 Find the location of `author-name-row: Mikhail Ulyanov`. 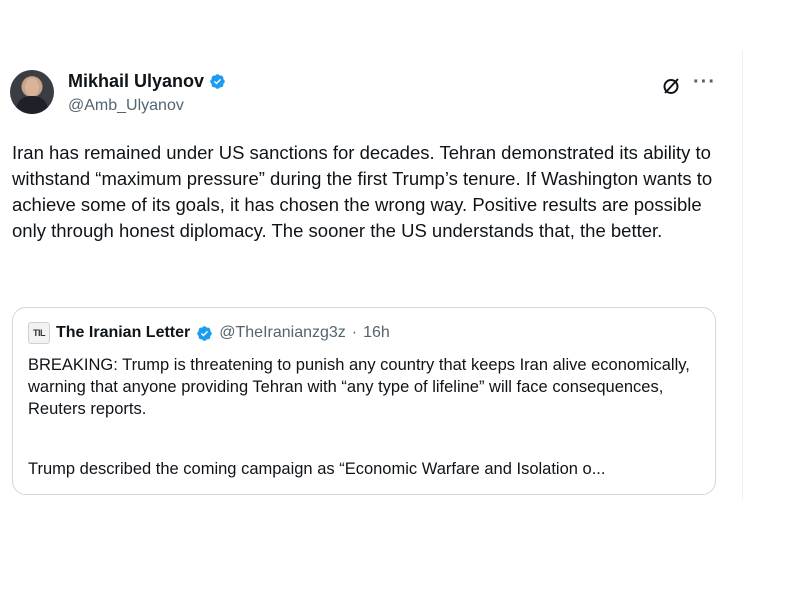

author-name-row: Mikhail Ulyanov is located at coordinates (147, 81).